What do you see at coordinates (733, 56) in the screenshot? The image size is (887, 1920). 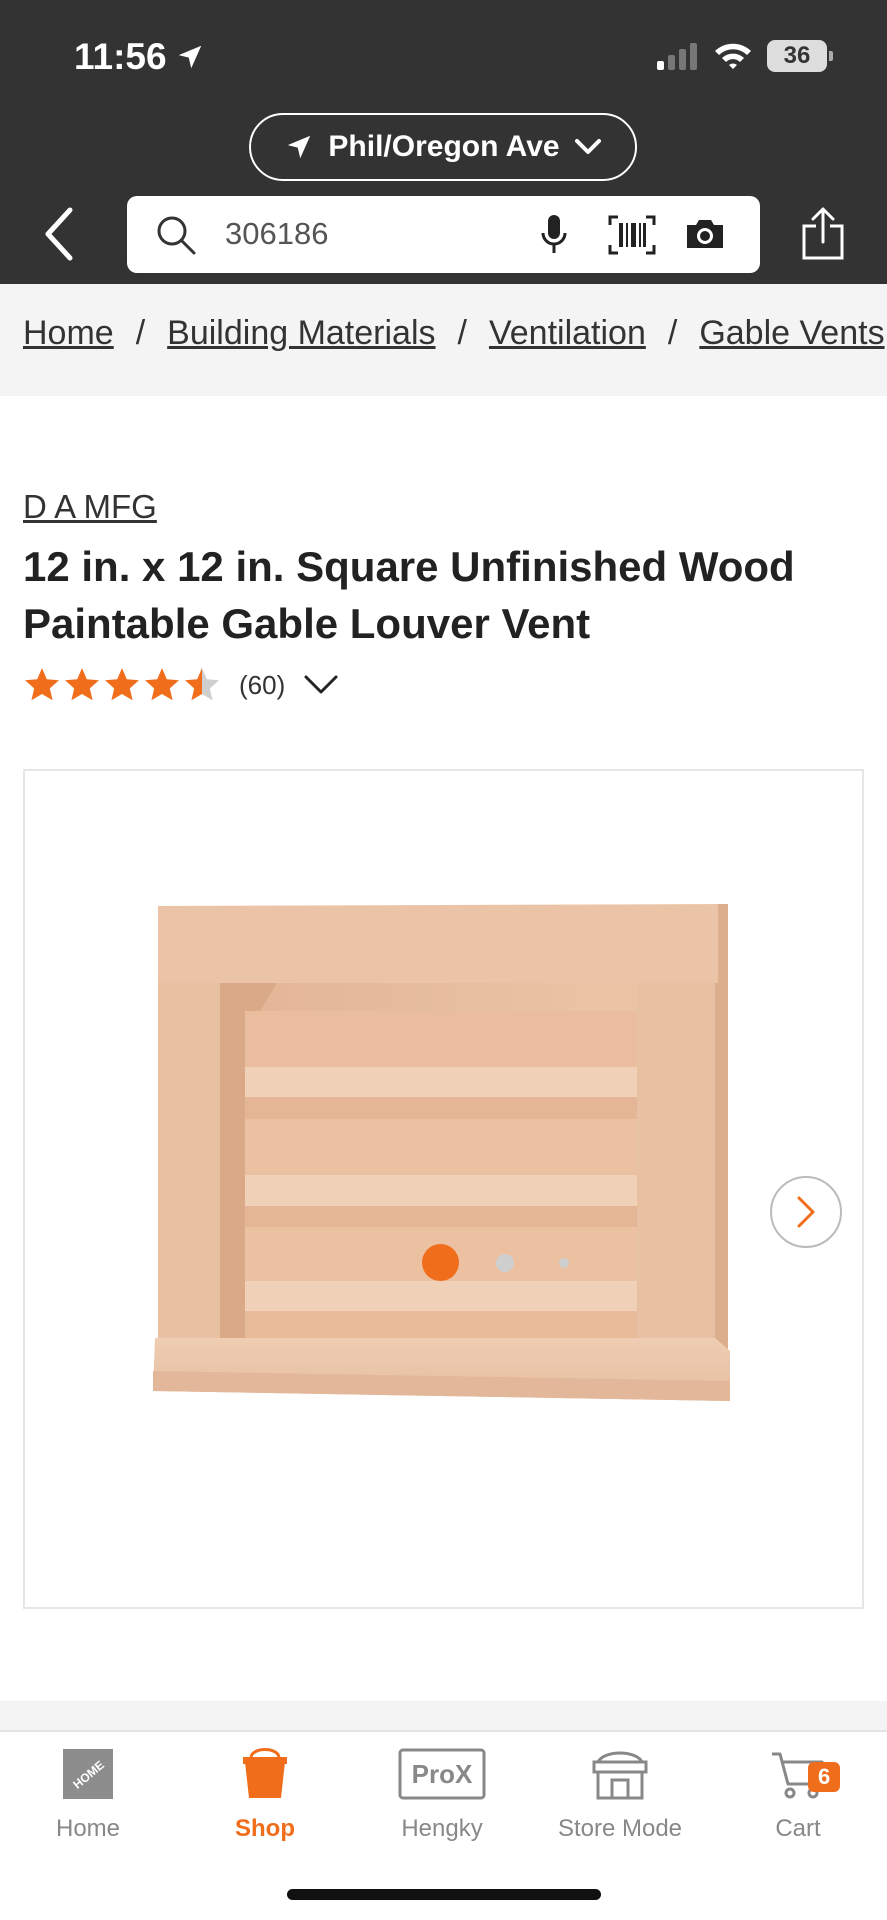 I see `wifi-icon` at bounding box center [733, 56].